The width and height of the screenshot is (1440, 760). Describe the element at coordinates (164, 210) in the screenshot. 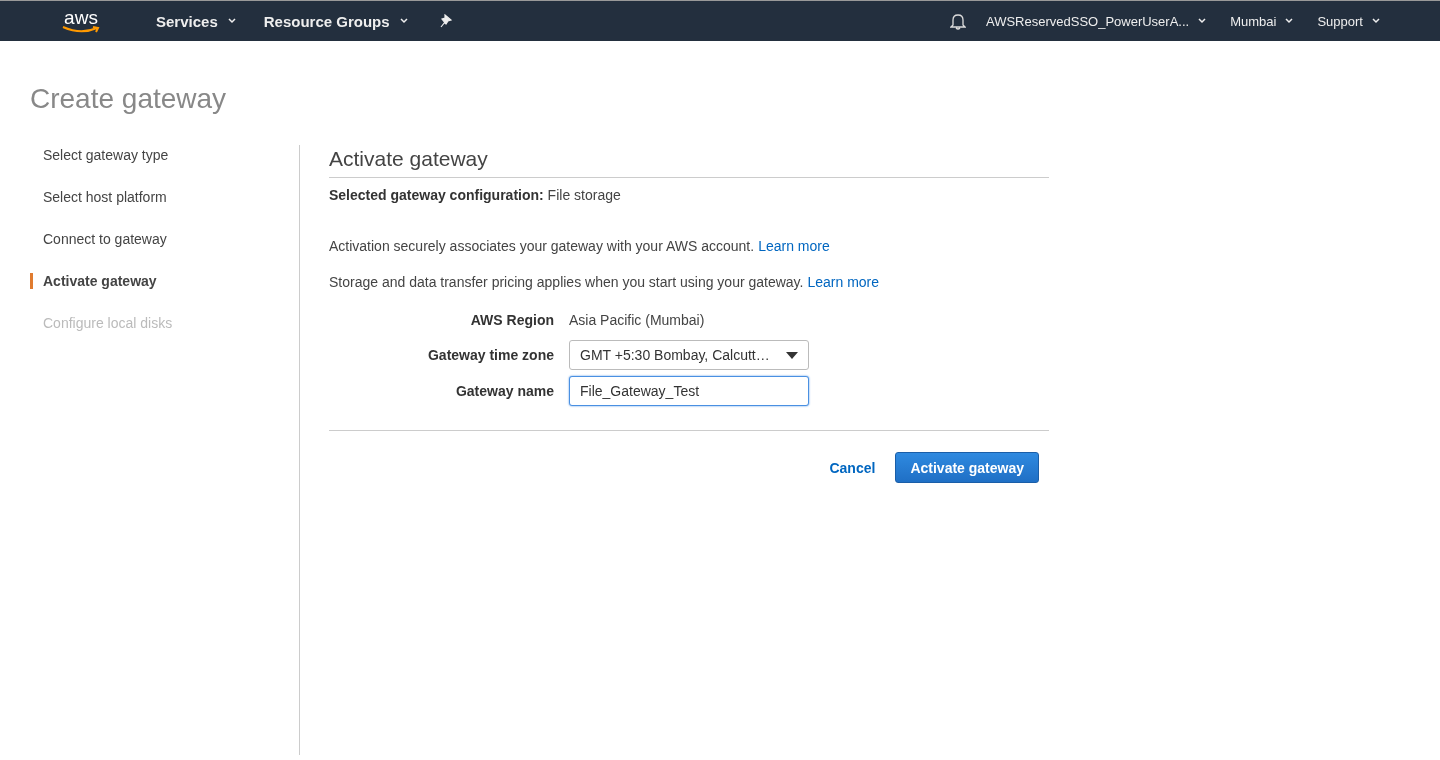

I see `step-link: Select host platform` at that location.